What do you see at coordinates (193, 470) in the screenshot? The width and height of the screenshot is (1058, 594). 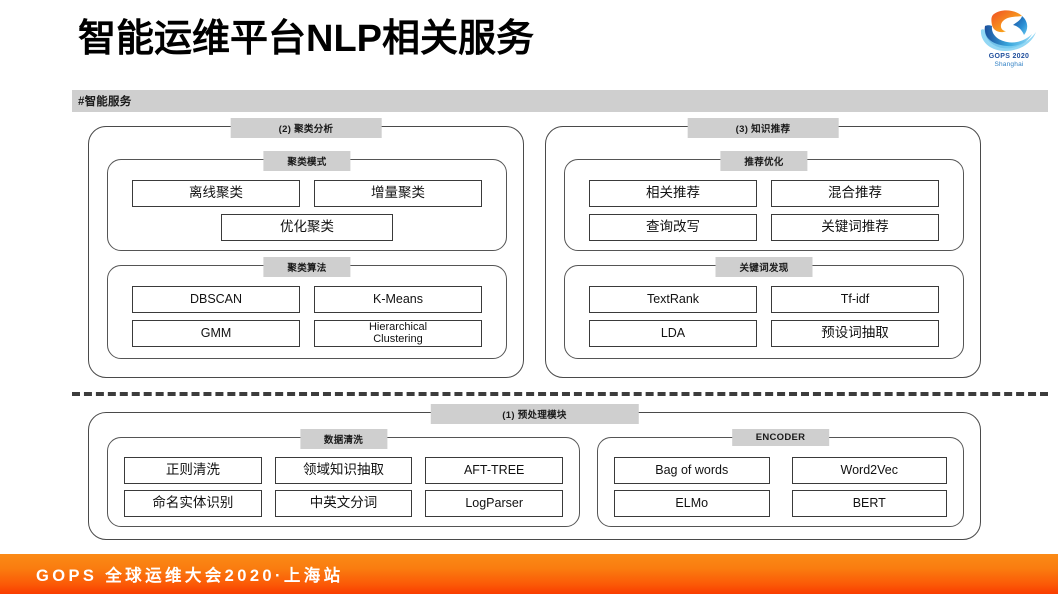 I see `item-box: 正则清洗` at bounding box center [193, 470].